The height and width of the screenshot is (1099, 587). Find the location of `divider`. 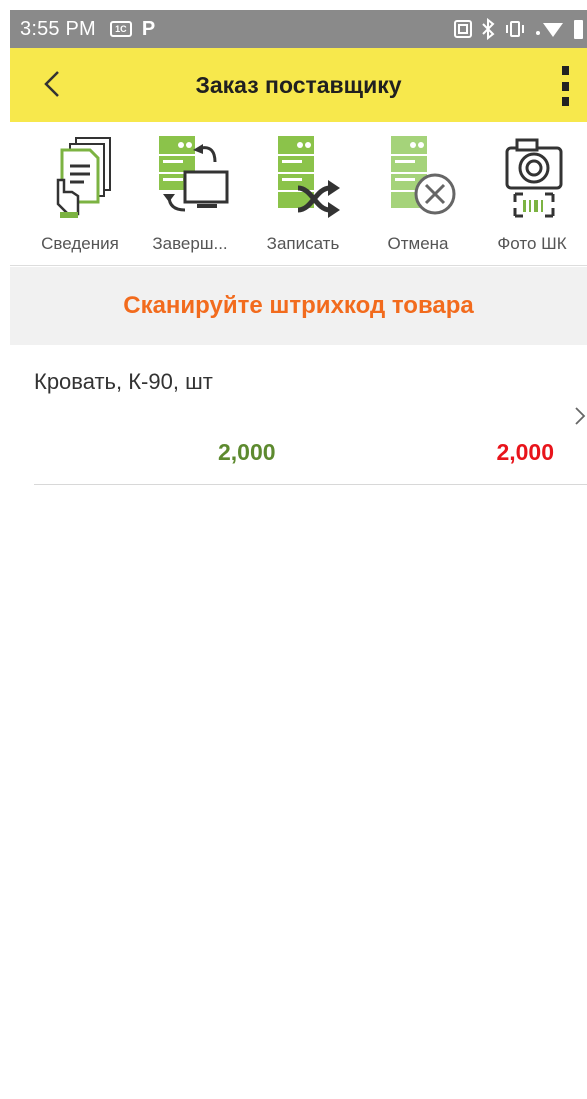

divider is located at coordinates (310, 484).